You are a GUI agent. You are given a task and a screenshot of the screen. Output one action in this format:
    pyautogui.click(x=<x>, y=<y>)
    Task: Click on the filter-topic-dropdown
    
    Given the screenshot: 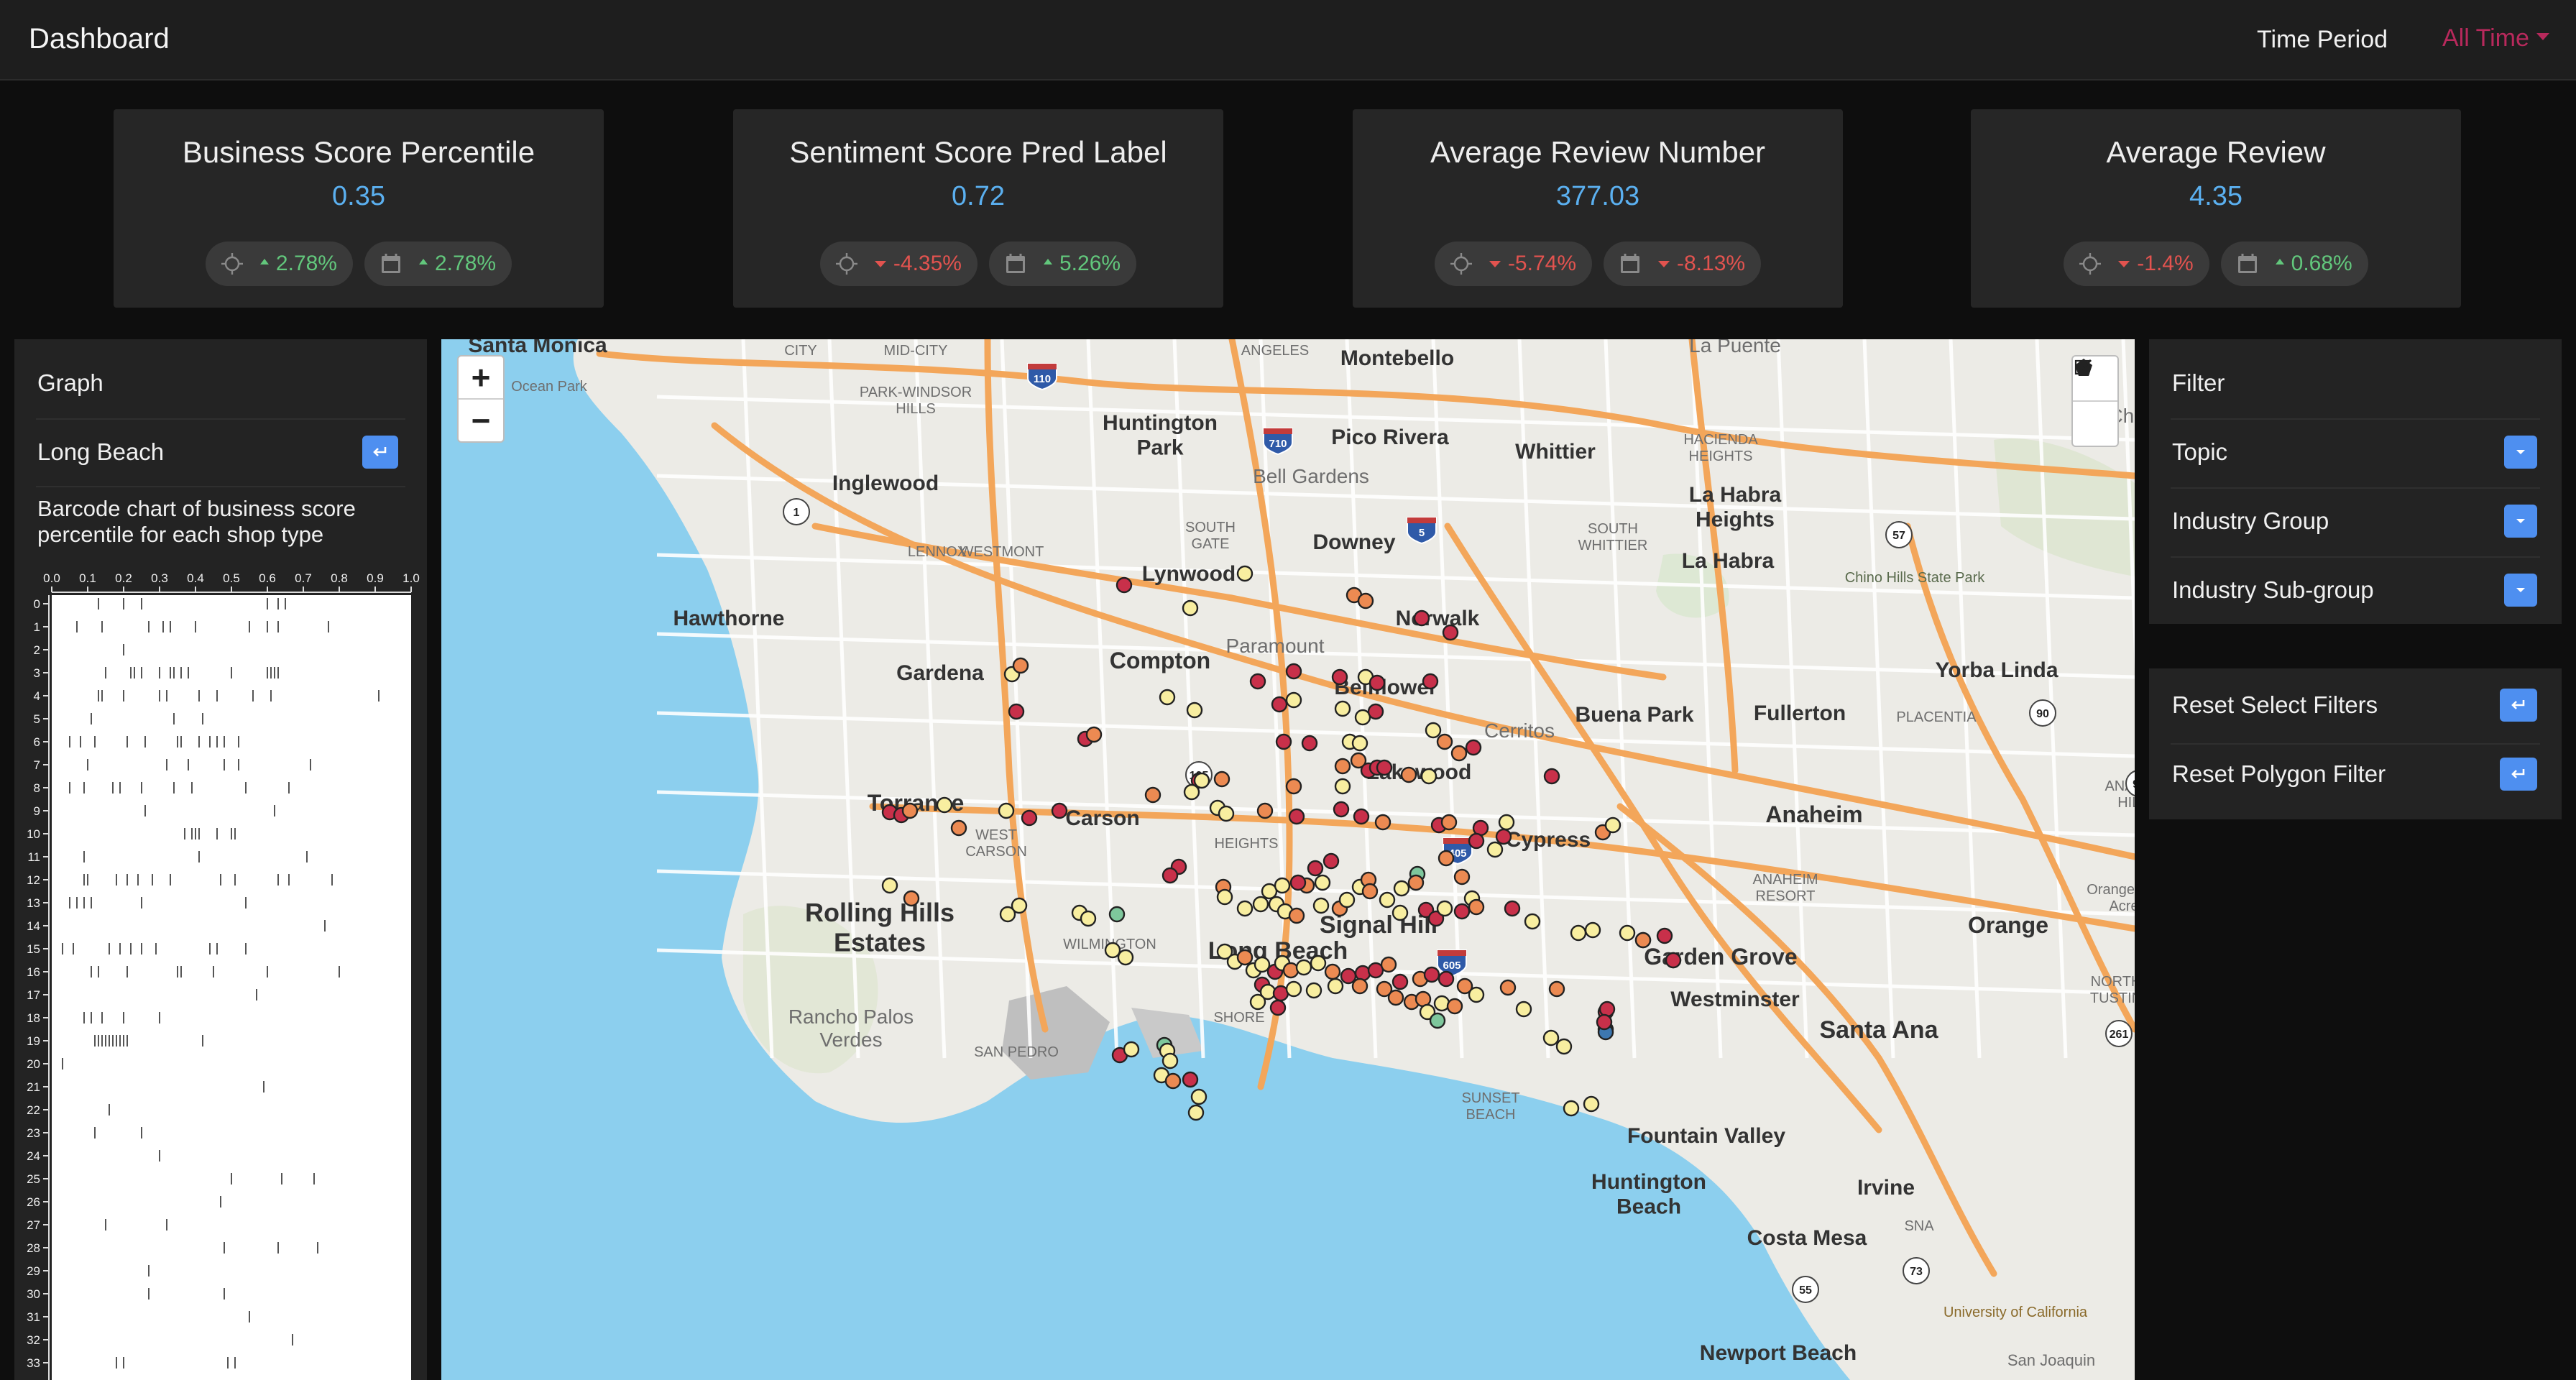 What is the action you would take?
    pyautogui.click(x=2520, y=452)
    